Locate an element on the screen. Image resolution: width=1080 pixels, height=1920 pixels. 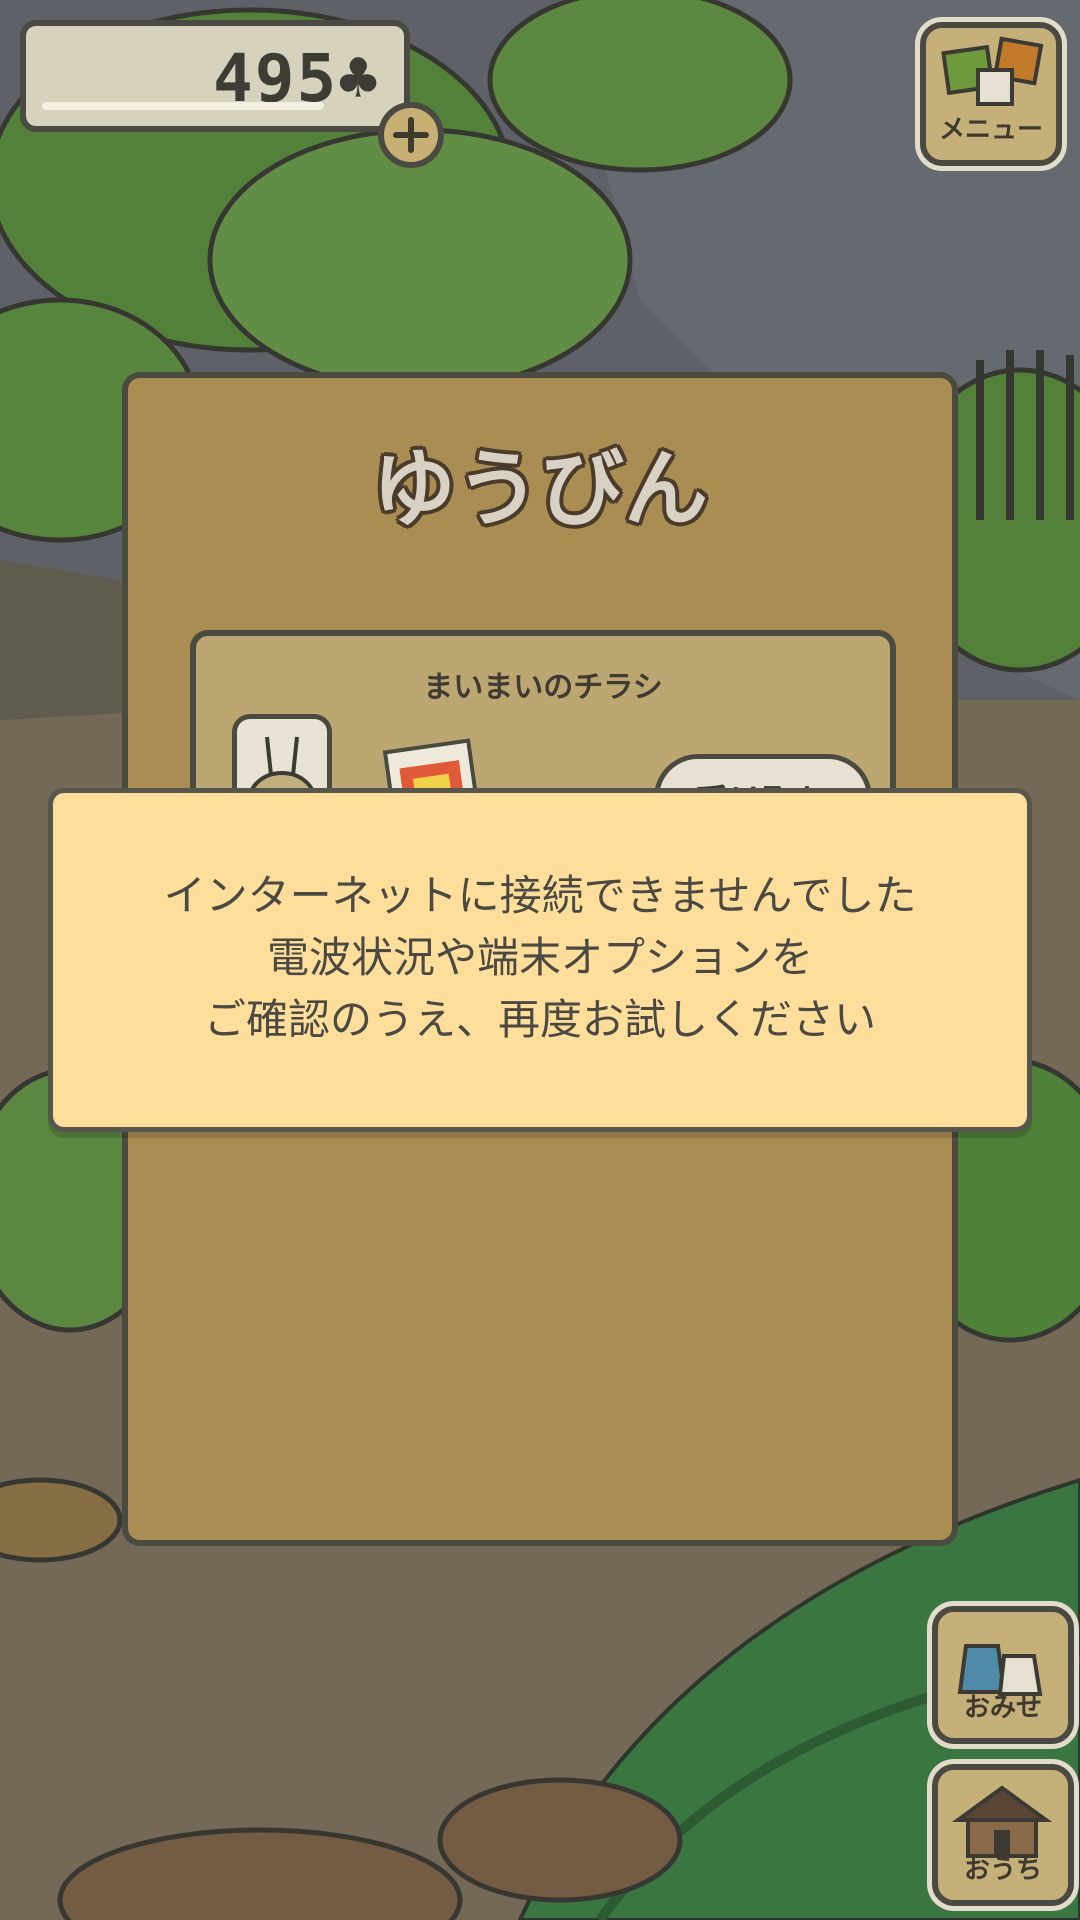
home-button: おうち is located at coordinates (1003, 1835).